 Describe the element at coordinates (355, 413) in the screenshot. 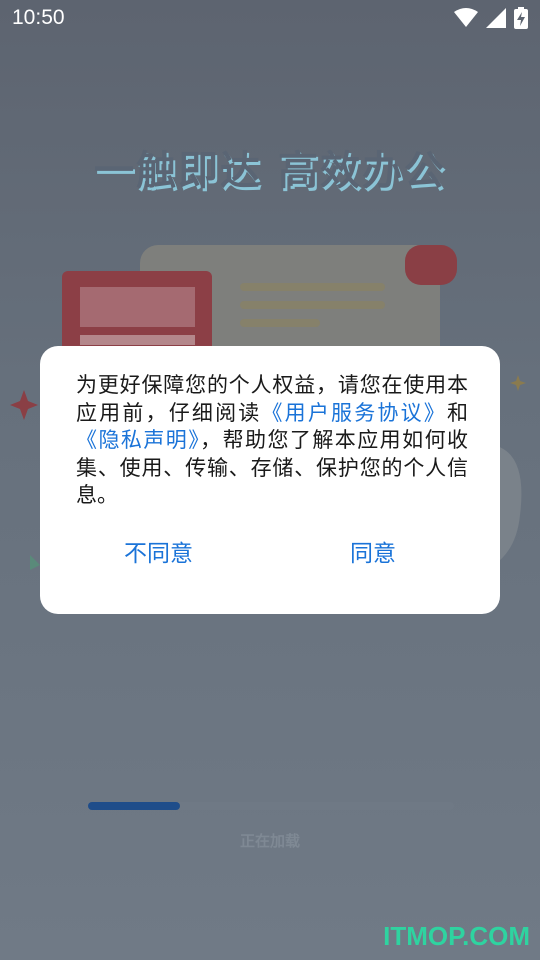

I see `terms-of-service-link: 《用户服务协议》` at that location.